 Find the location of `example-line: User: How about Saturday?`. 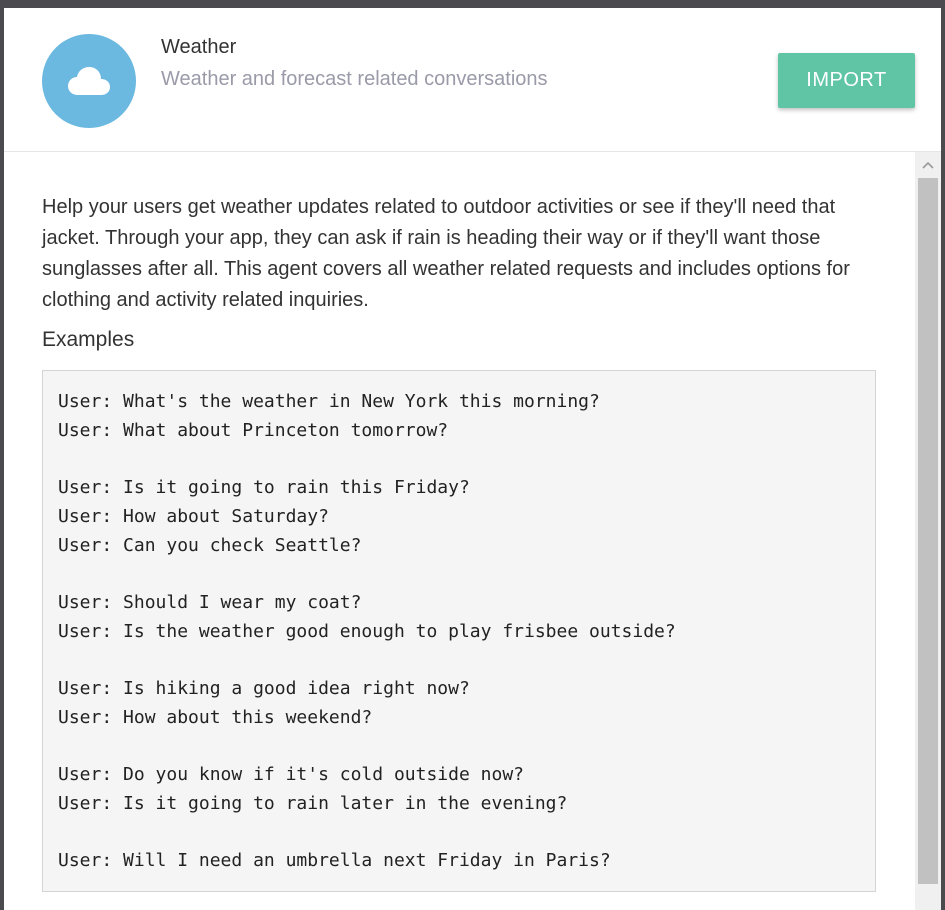

example-line: User: How about Saturday? is located at coordinates (193, 516).